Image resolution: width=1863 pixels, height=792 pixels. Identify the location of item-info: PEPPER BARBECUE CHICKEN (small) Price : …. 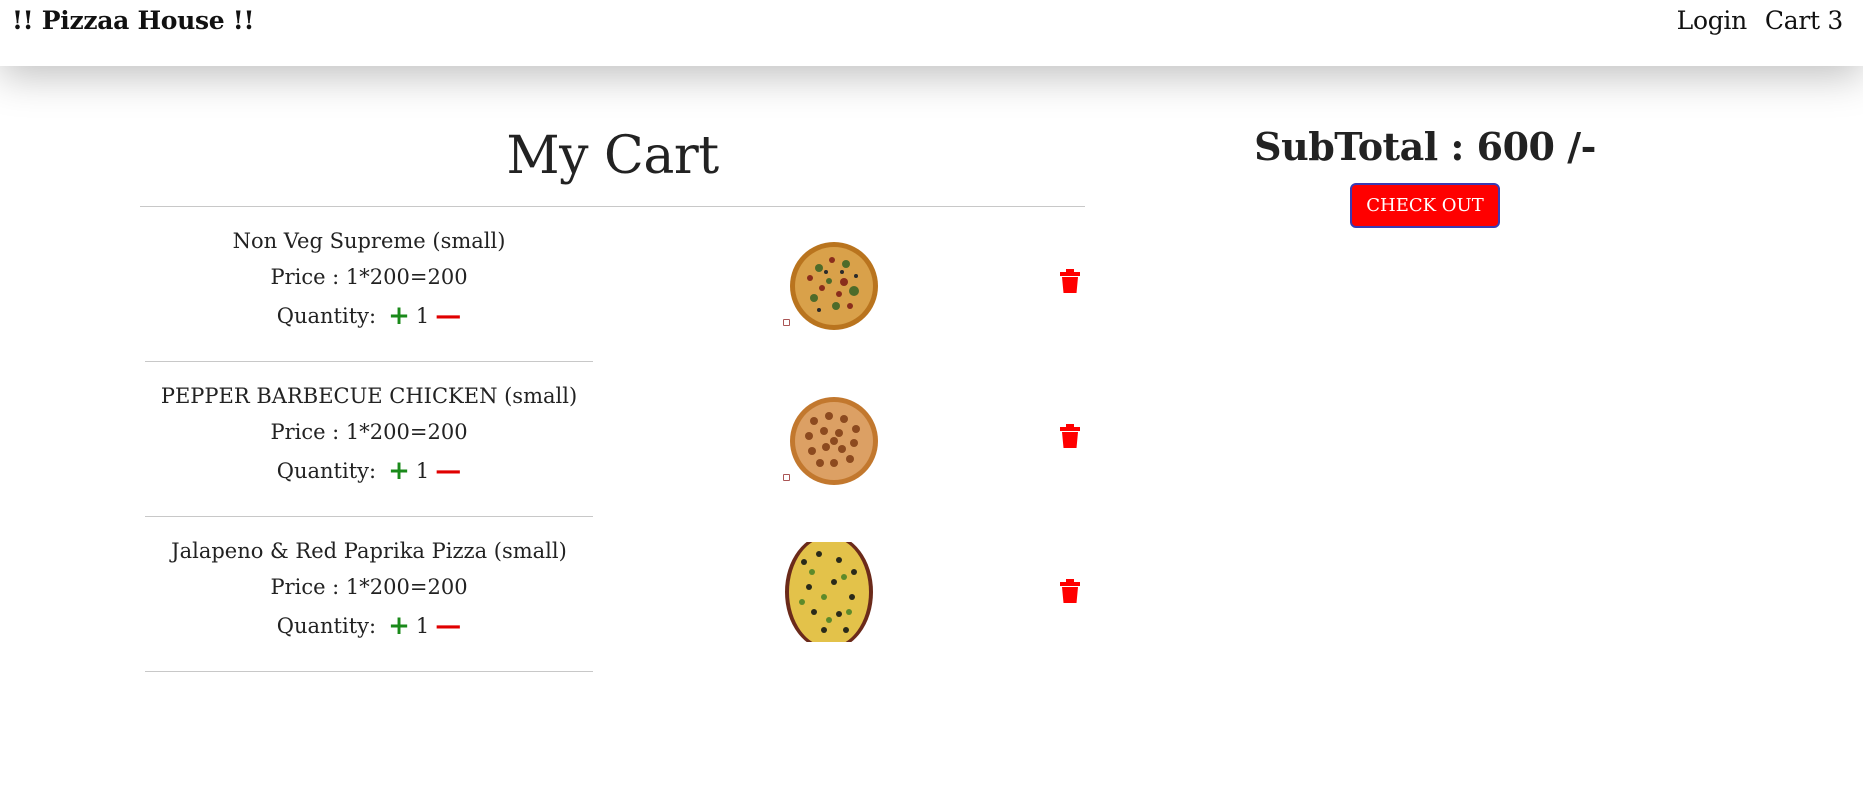
(369, 434).